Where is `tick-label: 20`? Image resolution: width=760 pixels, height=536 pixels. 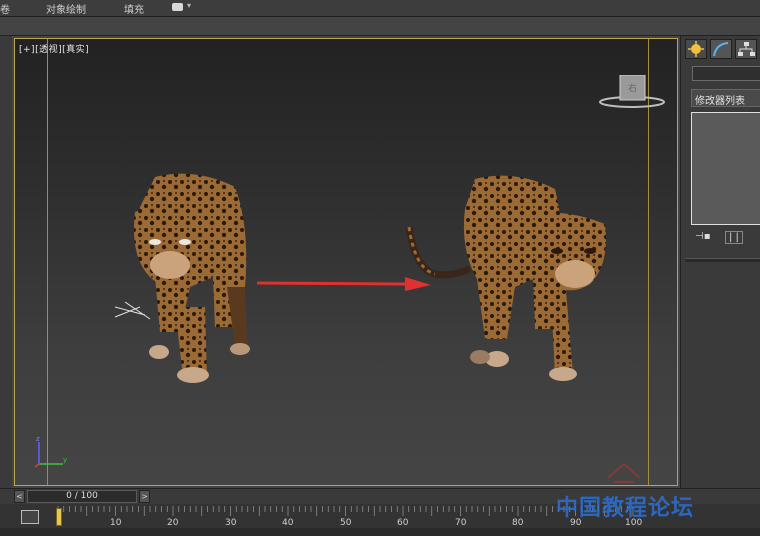
tick-label: 20 is located at coordinates (173, 523).